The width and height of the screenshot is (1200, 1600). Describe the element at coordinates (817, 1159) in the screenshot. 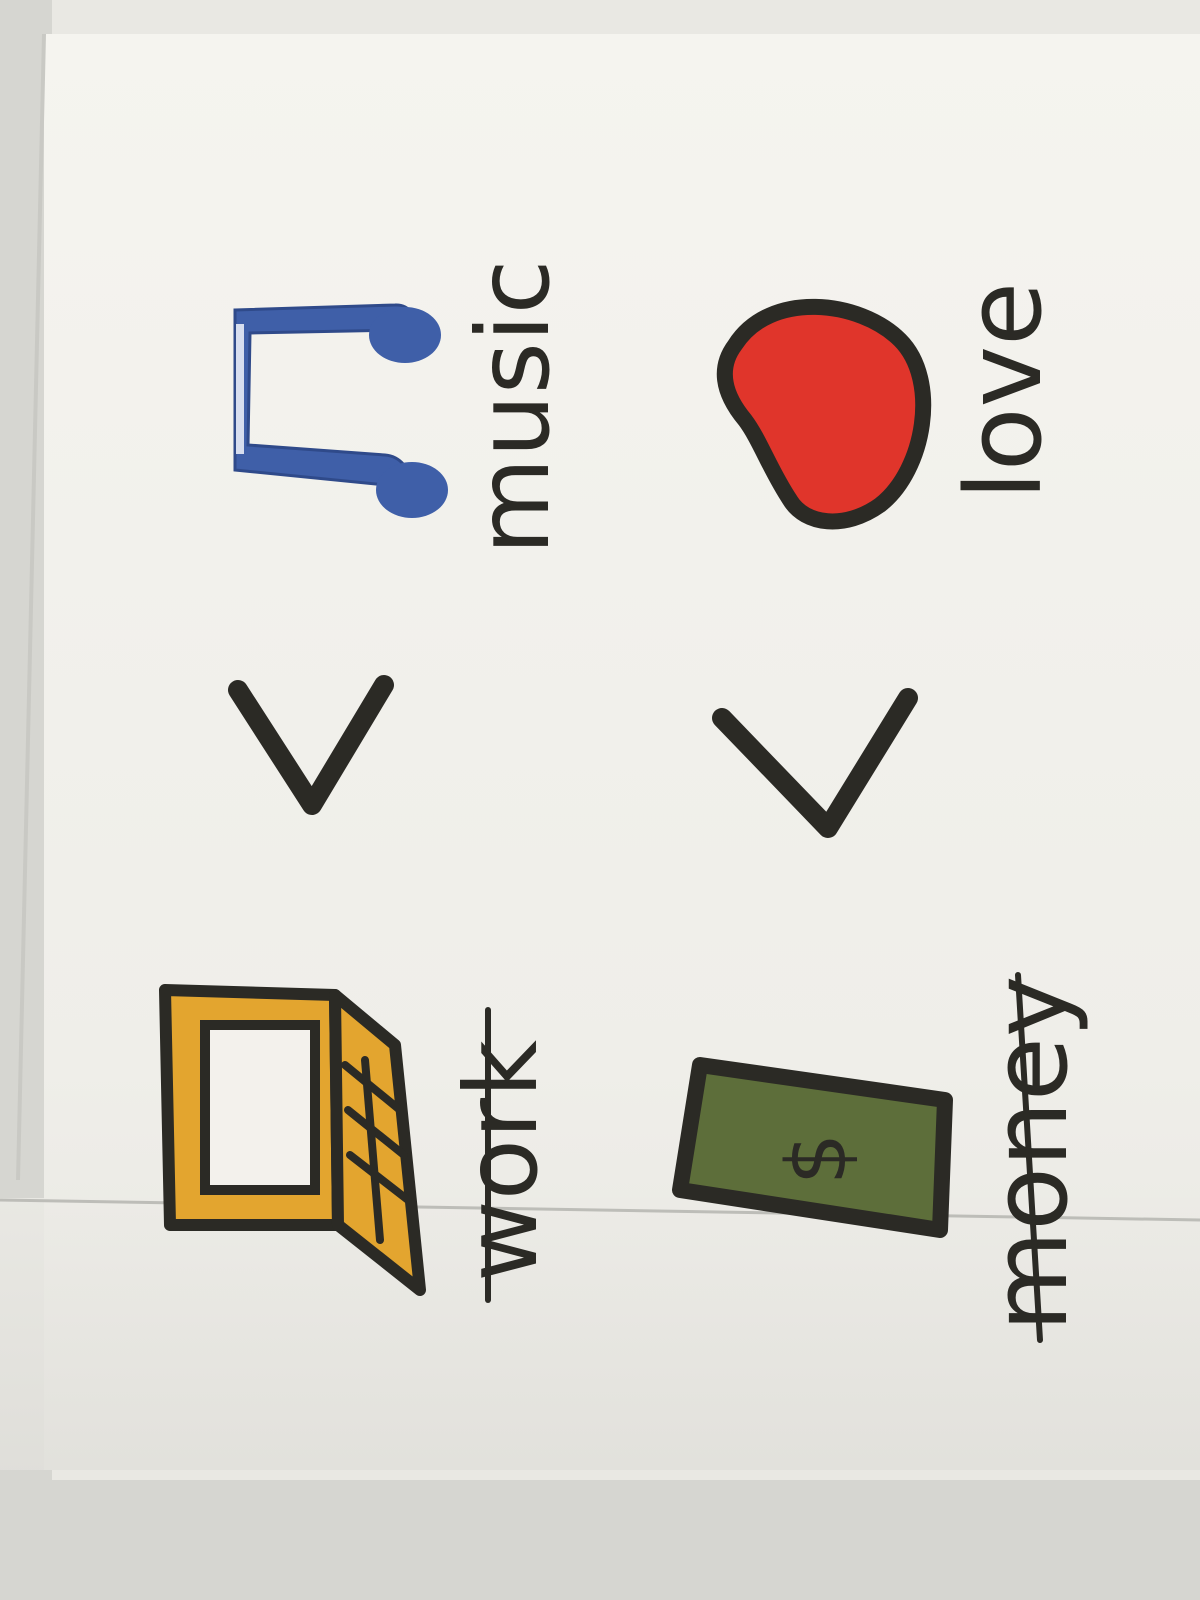

I see `bill-symbol: $` at that location.